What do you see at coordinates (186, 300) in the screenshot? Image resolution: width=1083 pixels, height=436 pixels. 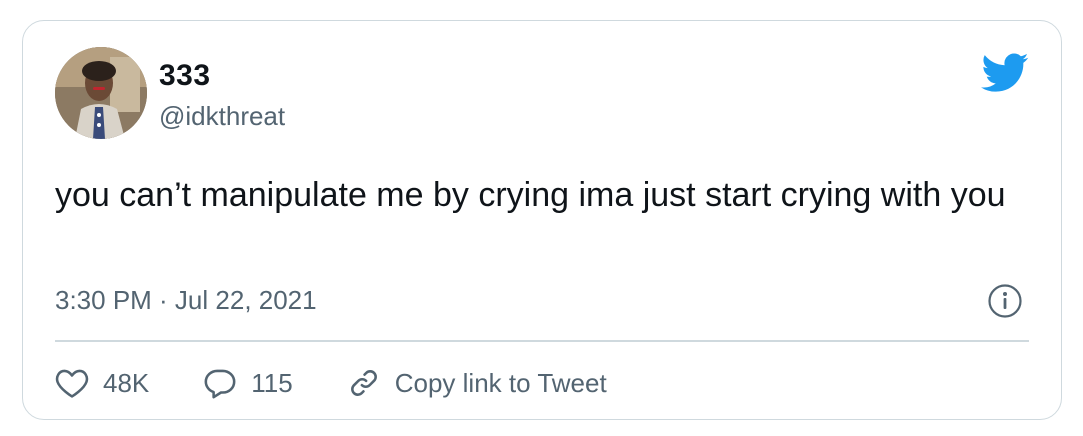 I see `tweet-timestamp: 3:30 PM · Jul 22, 2021` at bounding box center [186, 300].